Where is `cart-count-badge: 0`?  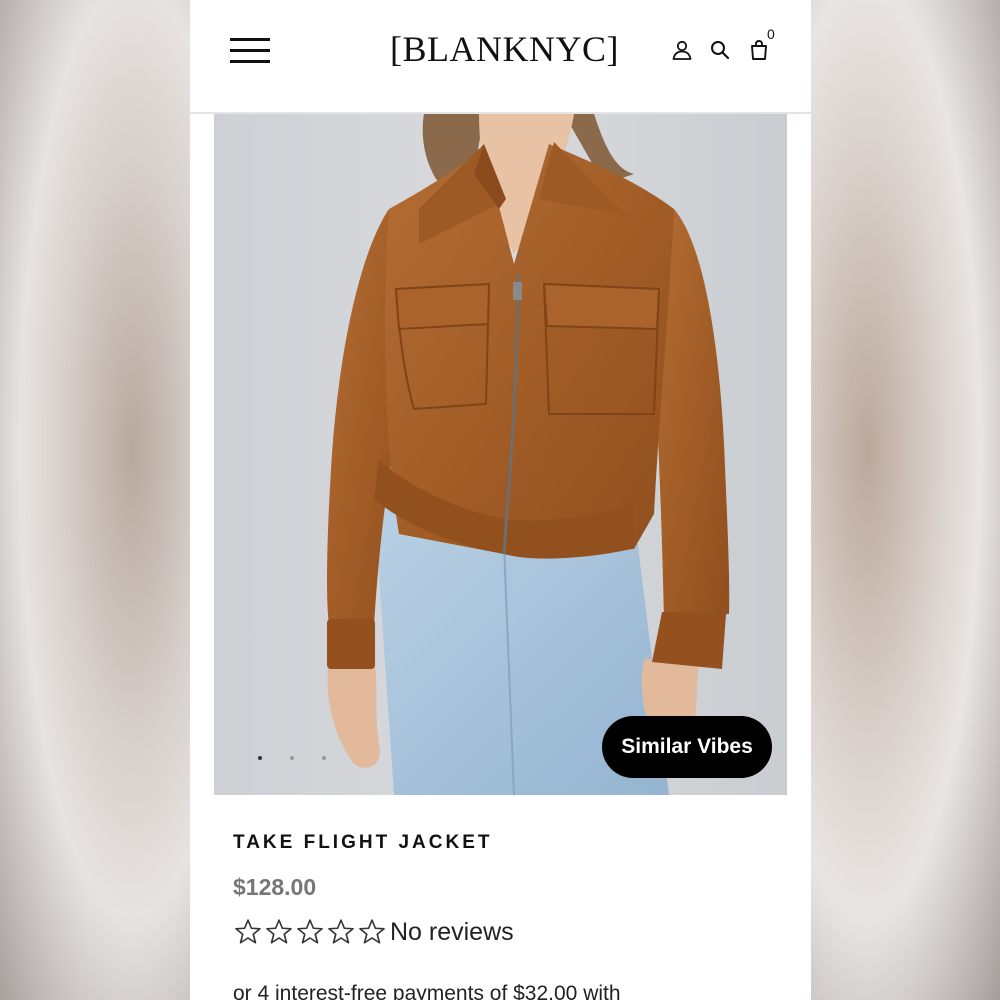 cart-count-badge: 0 is located at coordinates (771, 34).